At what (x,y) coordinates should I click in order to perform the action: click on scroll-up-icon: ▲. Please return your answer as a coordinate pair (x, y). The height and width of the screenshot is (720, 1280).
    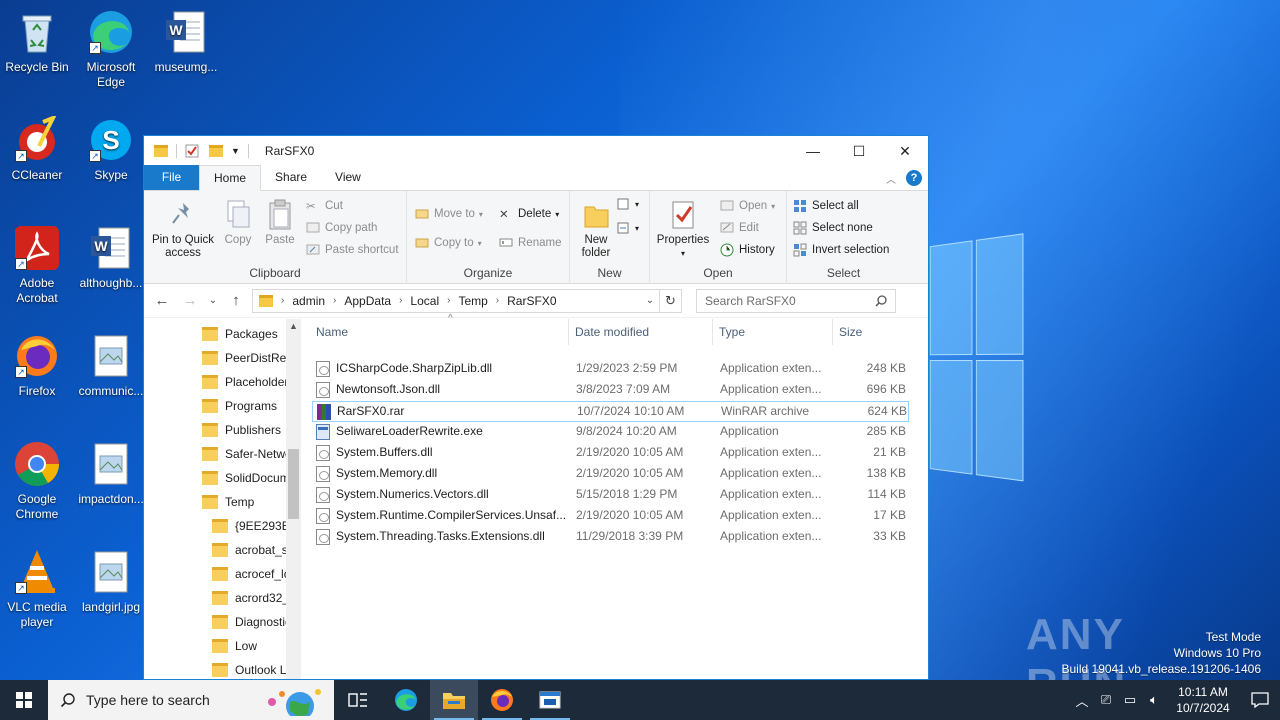
    Looking at the image, I should click on (293, 326).